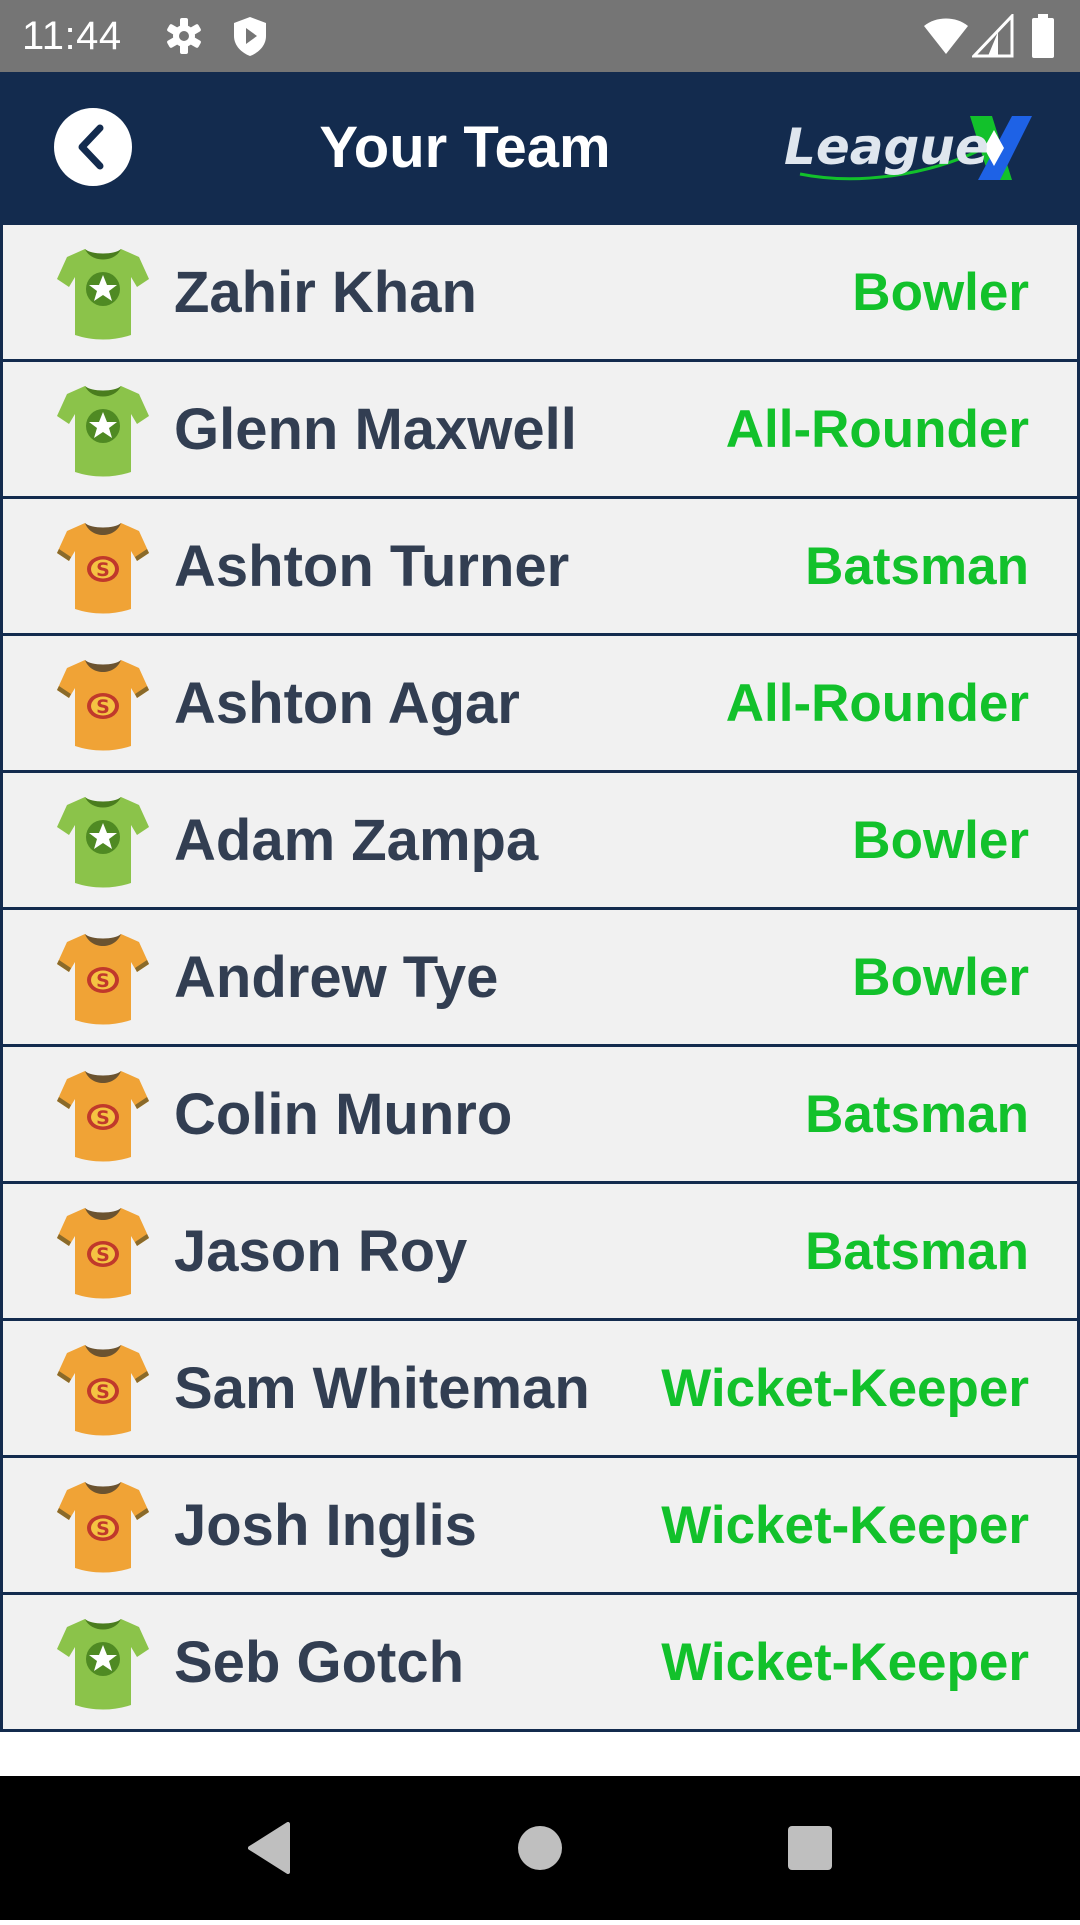 This screenshot has width=1080, height=1925. I want to click on wifi-icon, so click(946, 36).